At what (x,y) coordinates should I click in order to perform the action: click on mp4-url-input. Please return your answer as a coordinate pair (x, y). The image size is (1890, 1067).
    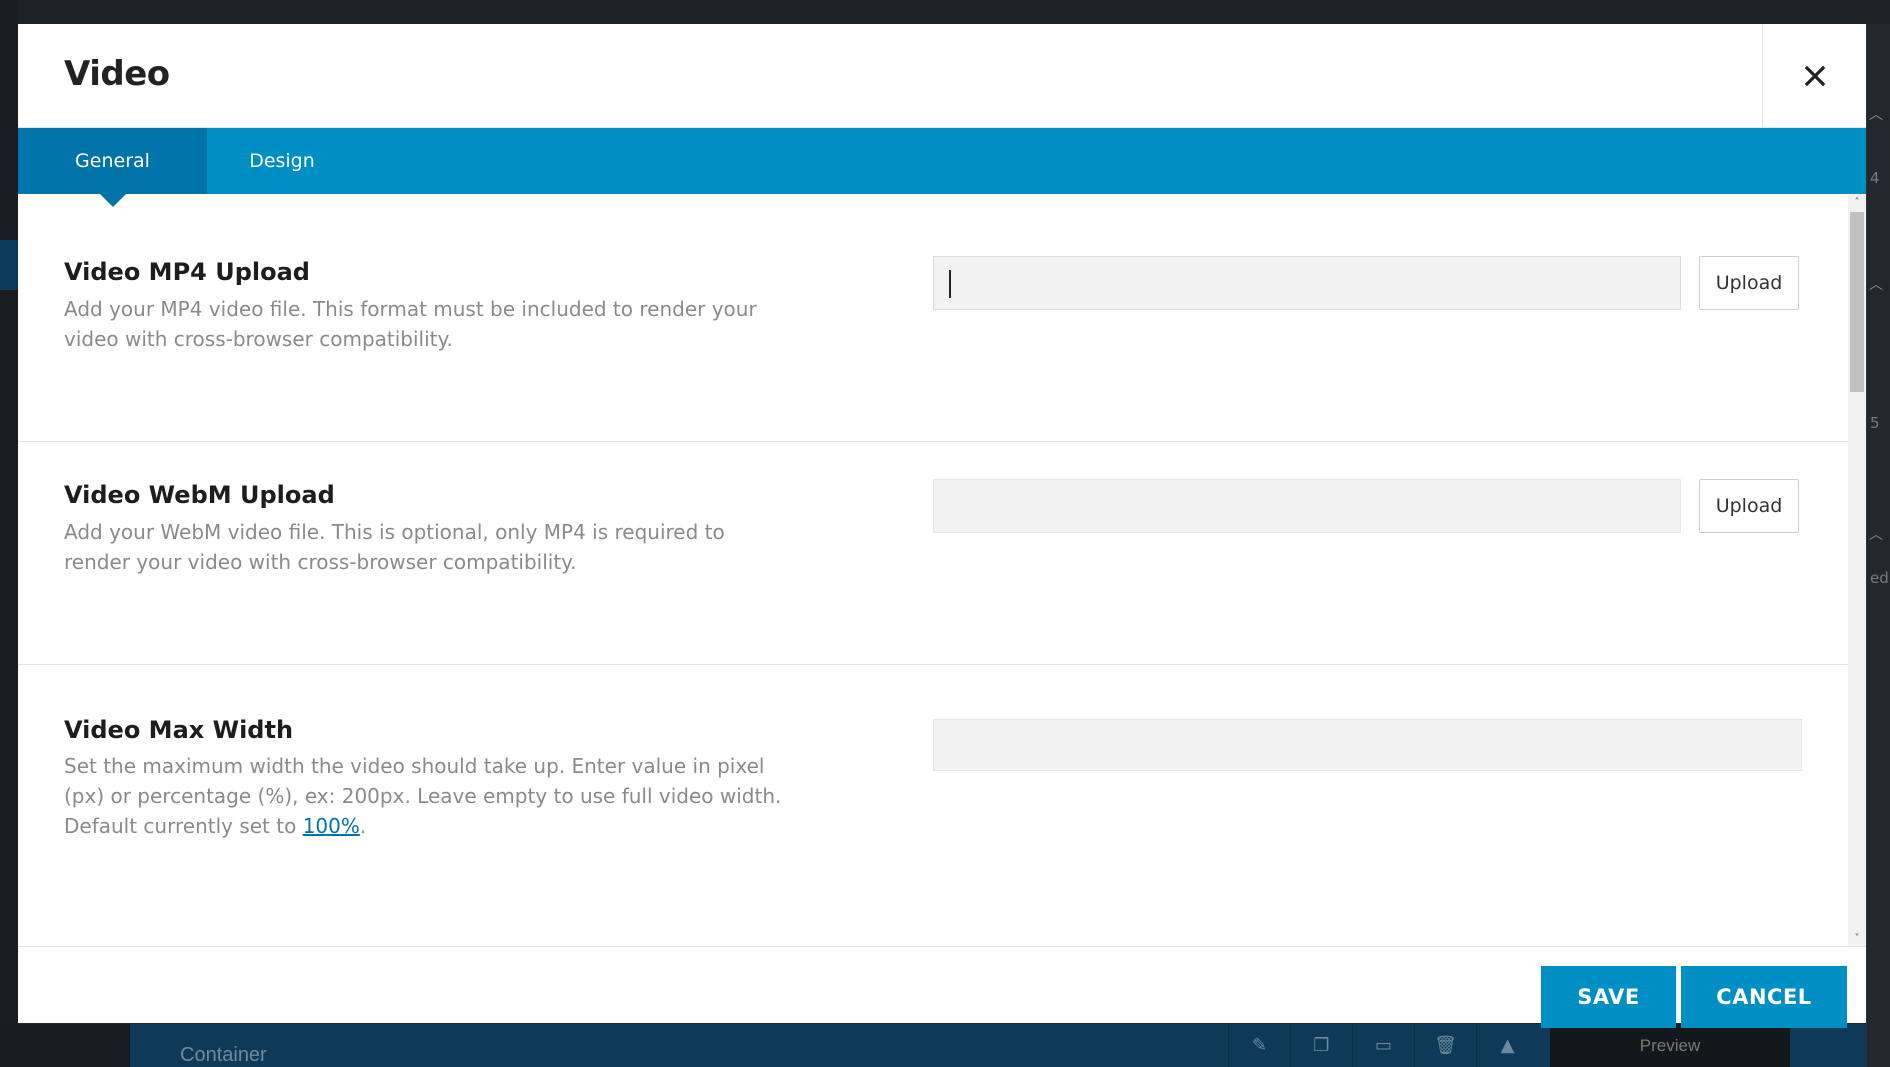
    Looking at the image, I should click on (1307, 283).